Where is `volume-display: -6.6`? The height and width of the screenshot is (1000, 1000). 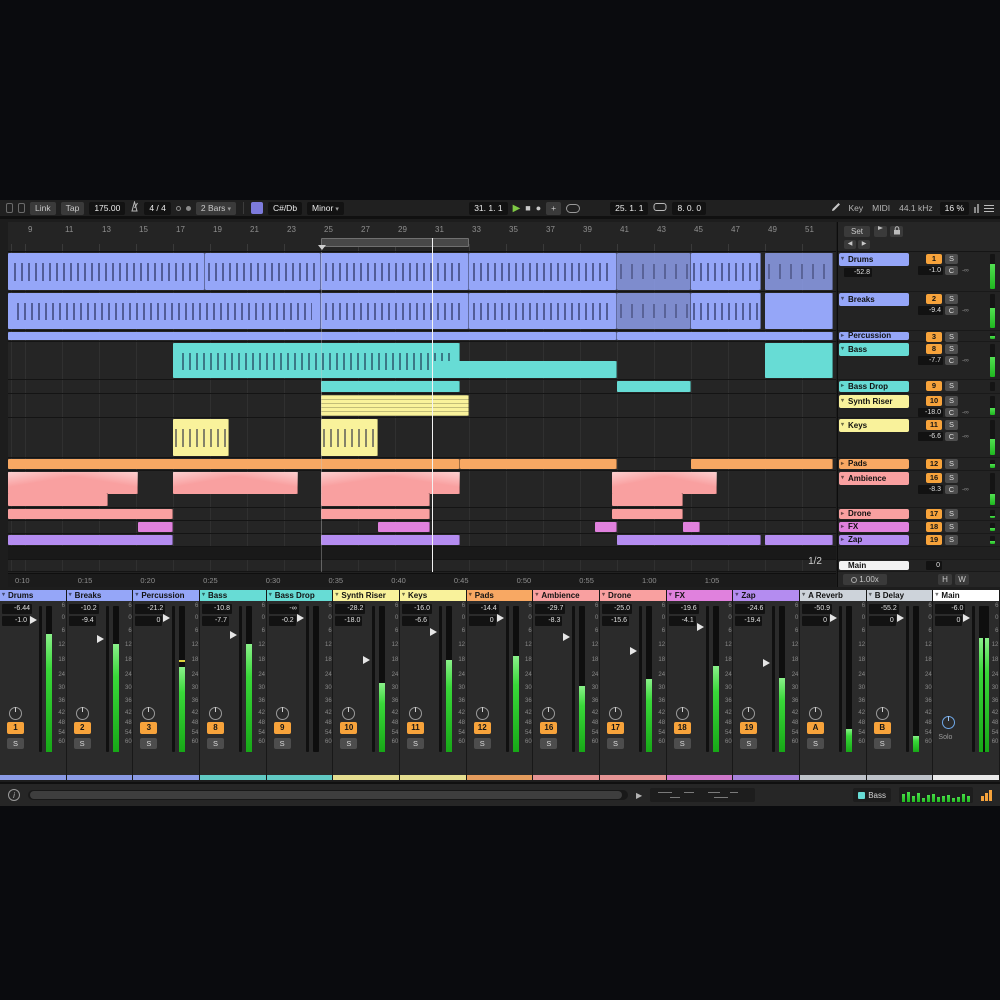
volume-display: -6.6 is located at coordinates (930, 436).